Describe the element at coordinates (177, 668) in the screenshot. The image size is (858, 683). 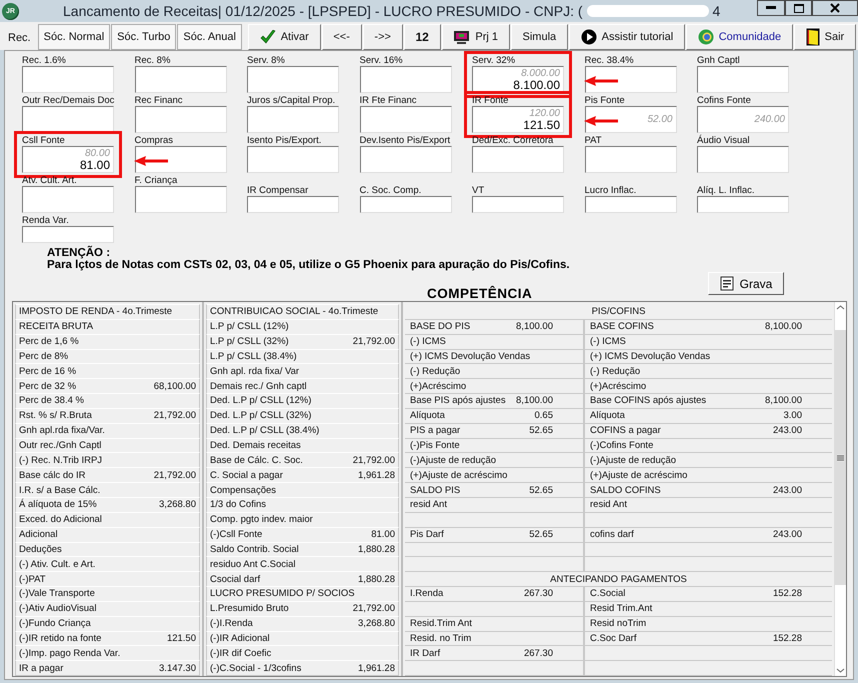
I see `table-value: 3.147.30` at that location.